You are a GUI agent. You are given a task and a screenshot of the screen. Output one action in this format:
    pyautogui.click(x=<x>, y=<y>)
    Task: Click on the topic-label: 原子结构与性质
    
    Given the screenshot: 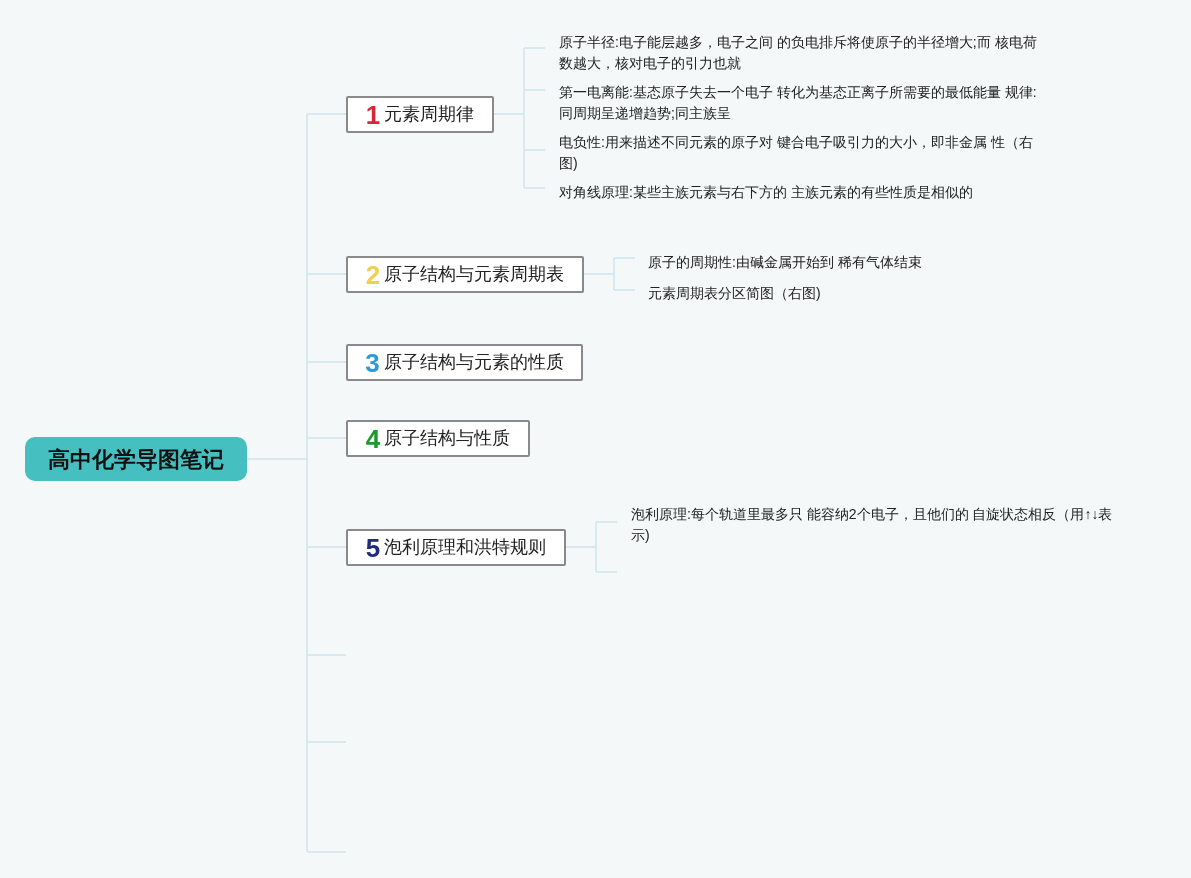 What is the action you would take?
    pyautogui.click(x=447, y=438)
    